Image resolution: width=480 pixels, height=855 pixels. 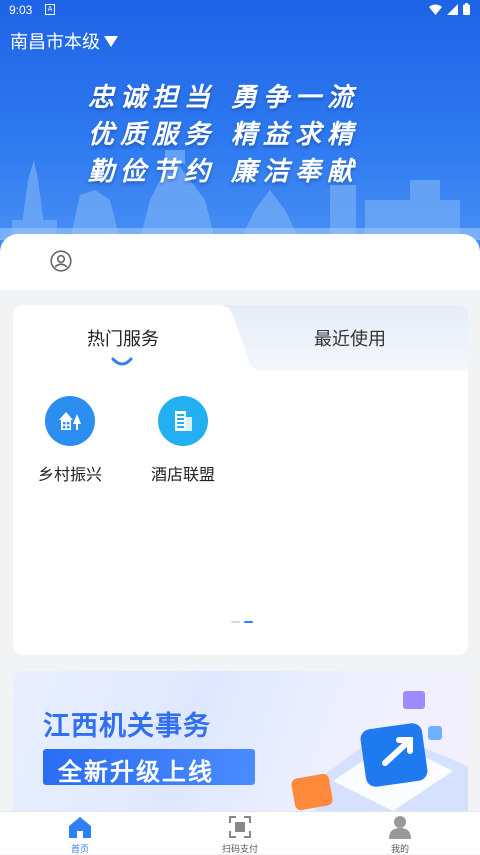 I want to click on service-rural-revitalization: 乡村振兴, so click(x=70, y=440).